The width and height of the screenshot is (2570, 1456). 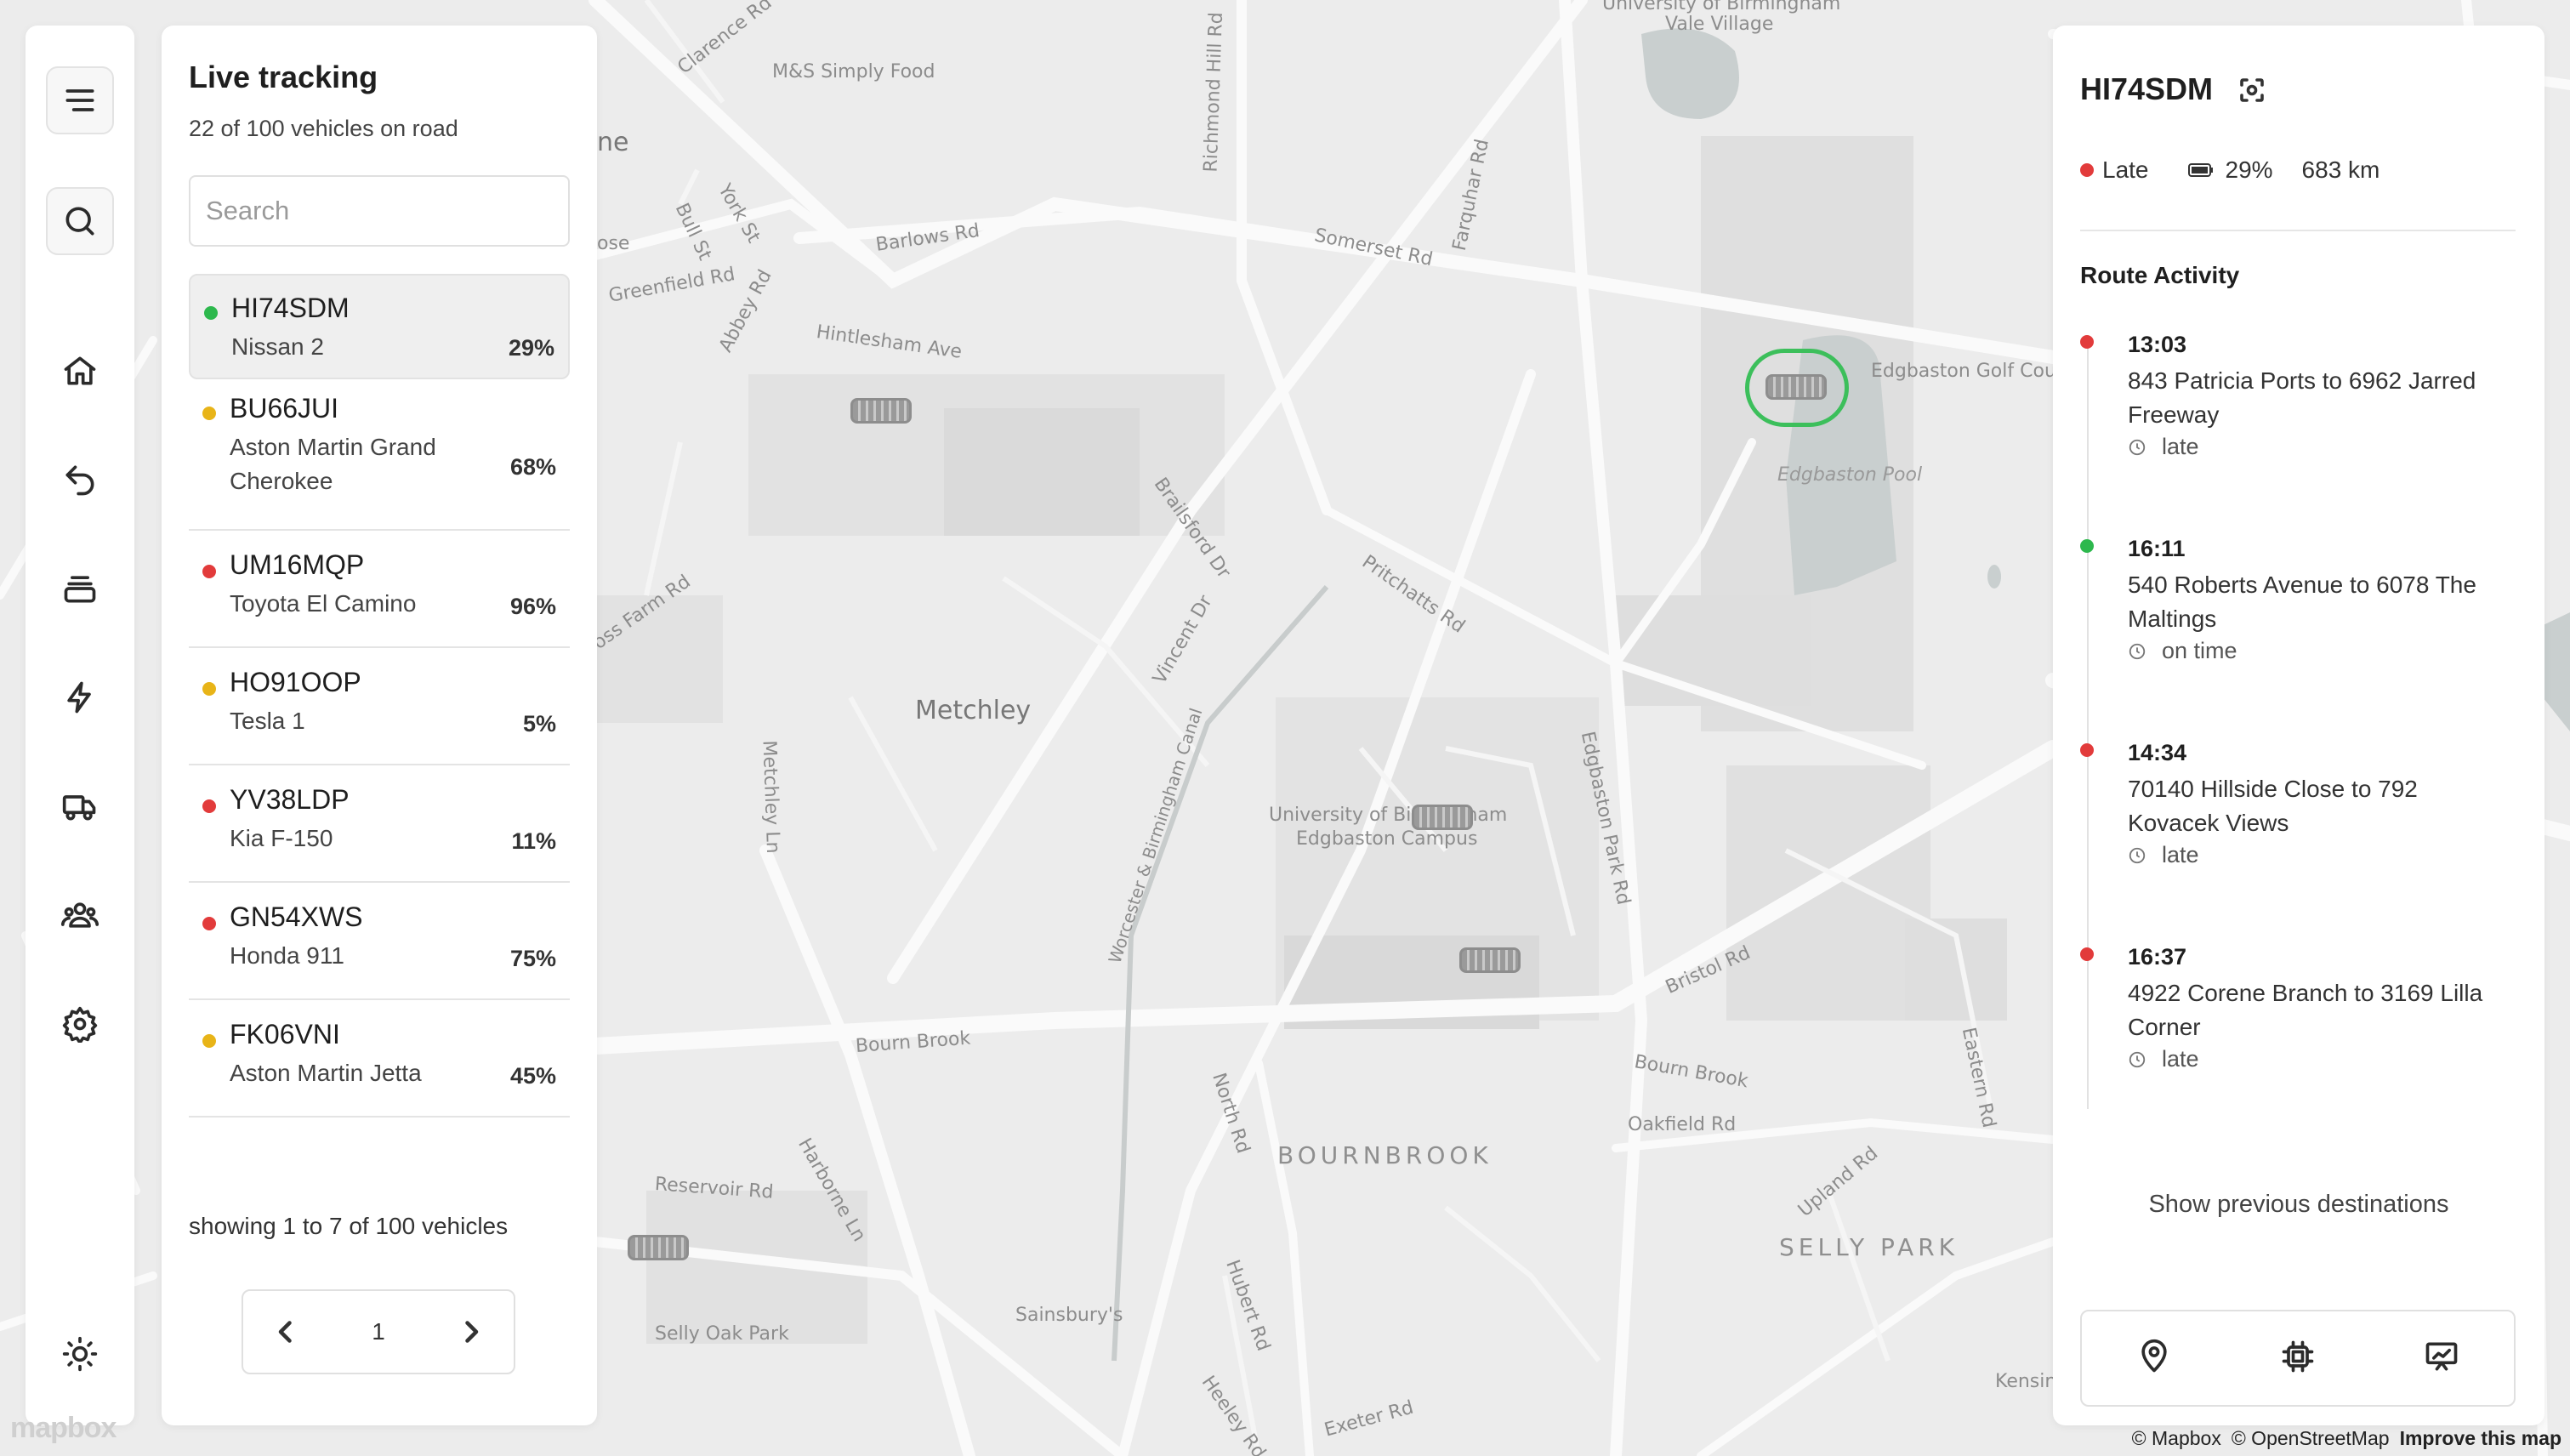 I want to click on vehicle-battery: 5%, so click(x=539, y=724).